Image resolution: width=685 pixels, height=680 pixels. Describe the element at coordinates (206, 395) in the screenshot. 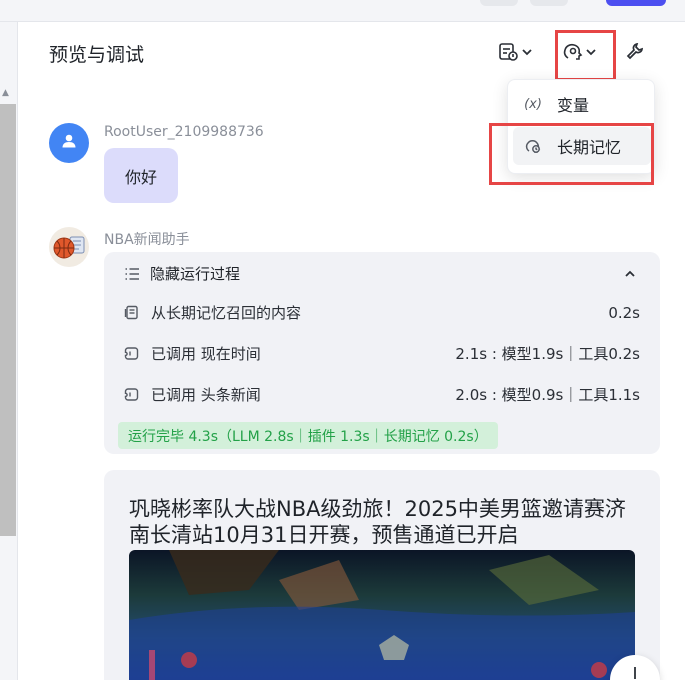

I see `step-label: 已调用 头条新闻` at that location.